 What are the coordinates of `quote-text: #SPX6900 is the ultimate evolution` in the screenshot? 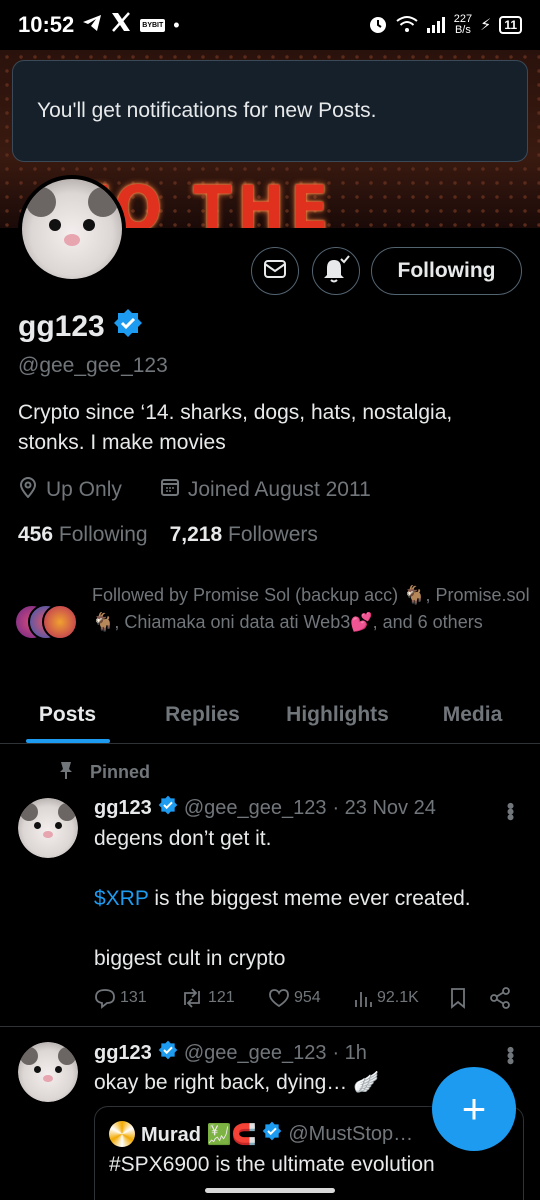 It's located at (272, 1164).